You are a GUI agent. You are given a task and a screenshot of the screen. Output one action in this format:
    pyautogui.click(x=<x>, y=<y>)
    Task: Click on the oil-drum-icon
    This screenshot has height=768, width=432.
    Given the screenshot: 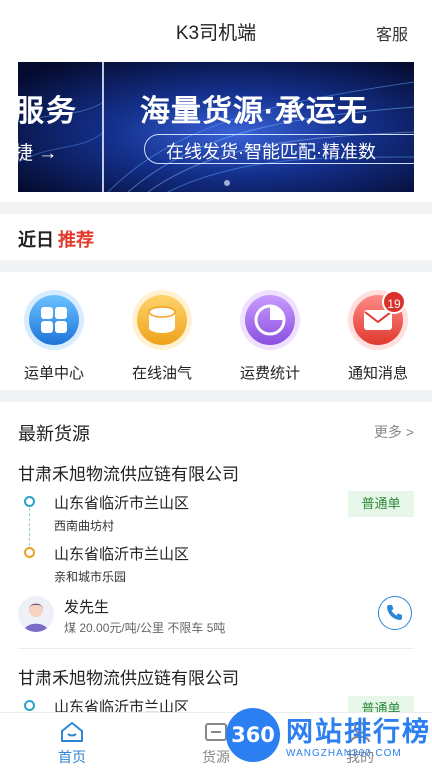 What is the action you would take?
    pyautogui.click(x=162, y=320)
    